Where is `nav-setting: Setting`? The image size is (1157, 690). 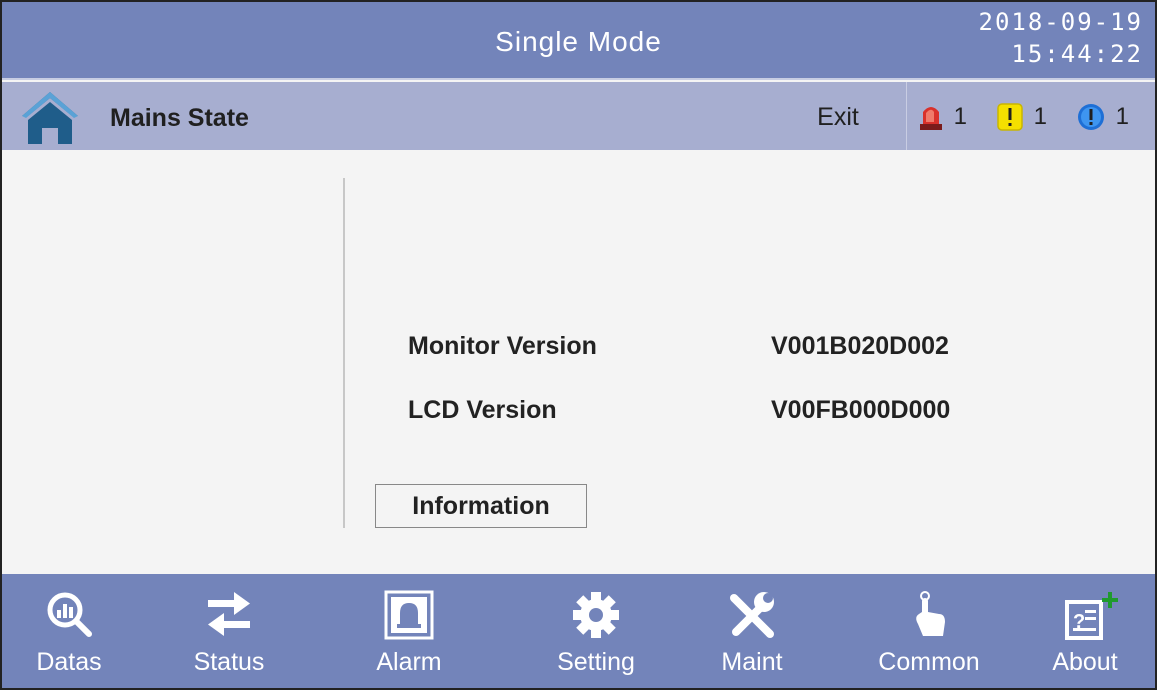 nav-setting: Setting is located at coordinates (596, 631).